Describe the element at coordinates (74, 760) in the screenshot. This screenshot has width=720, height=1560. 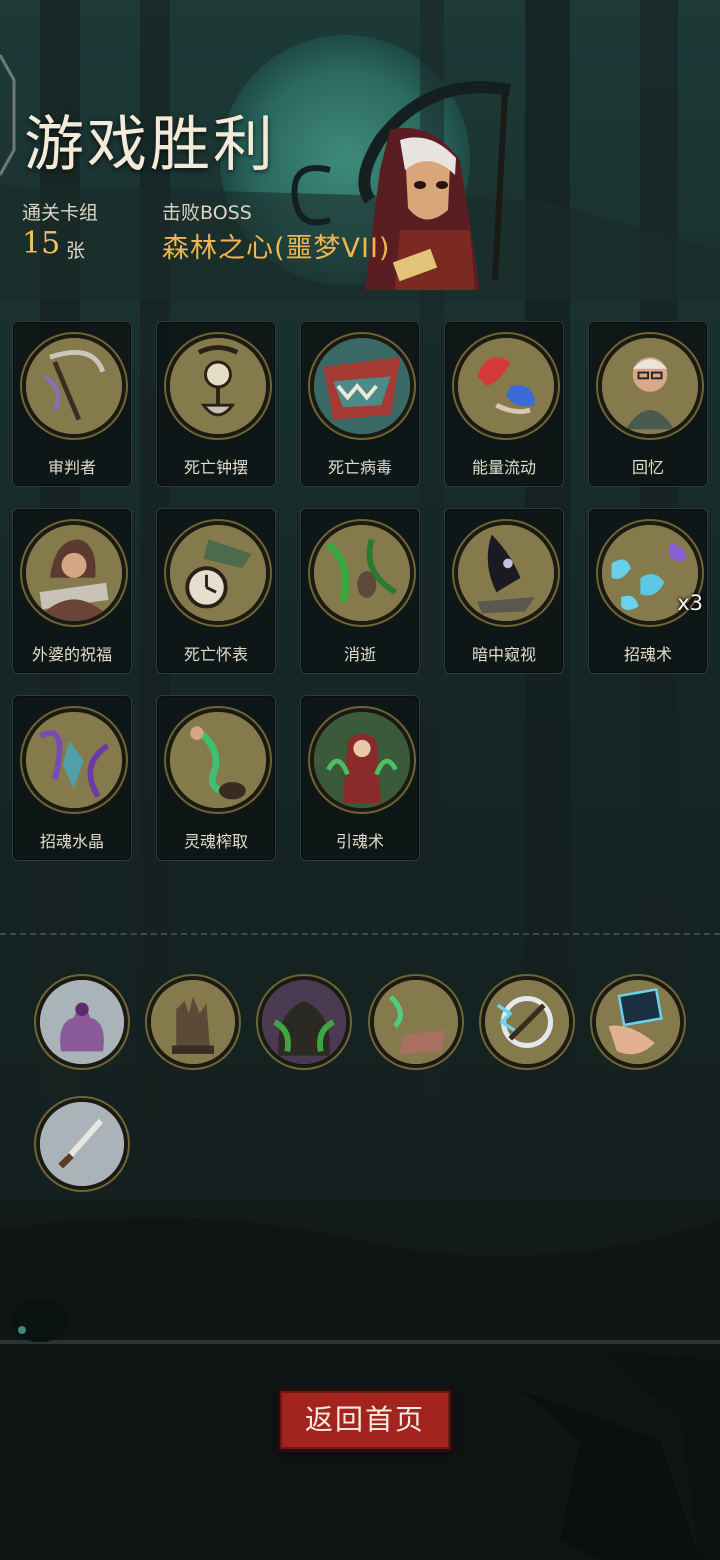
I see `soul-crystal-icon` at that location.